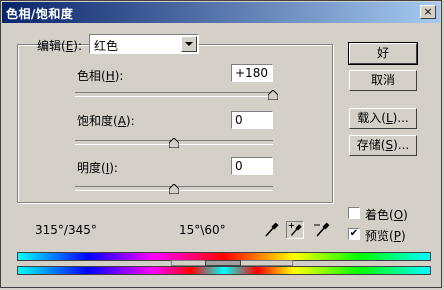  I want to click on title-bar: 色相/饱和度 ×, so click(221, 12).